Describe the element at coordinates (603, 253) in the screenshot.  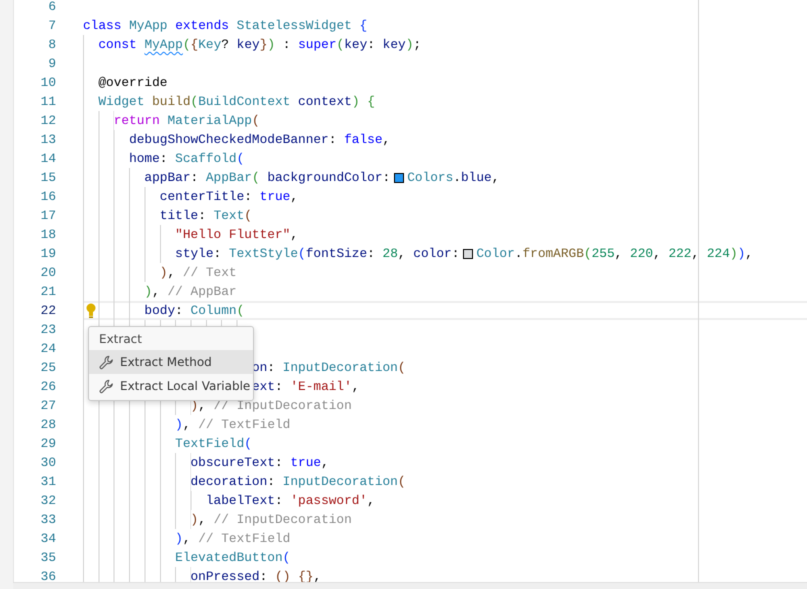
I see `code-token: 255` at that location.